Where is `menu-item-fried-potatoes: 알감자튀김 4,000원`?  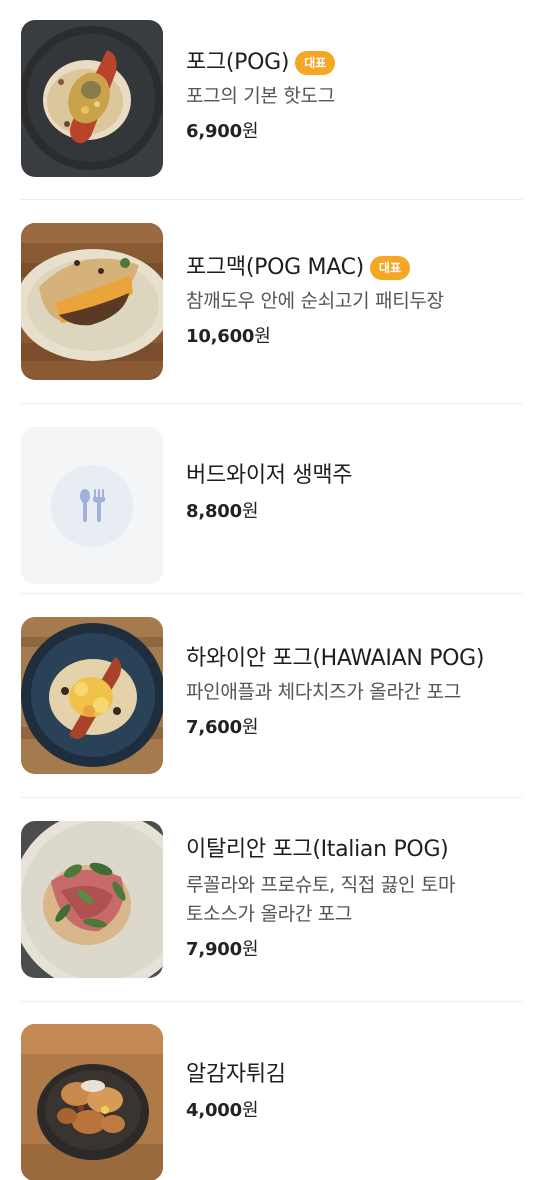
menu-item-fried-potatoes: 알감자튀김 4,000원 is located at coordinates (271, 1091).